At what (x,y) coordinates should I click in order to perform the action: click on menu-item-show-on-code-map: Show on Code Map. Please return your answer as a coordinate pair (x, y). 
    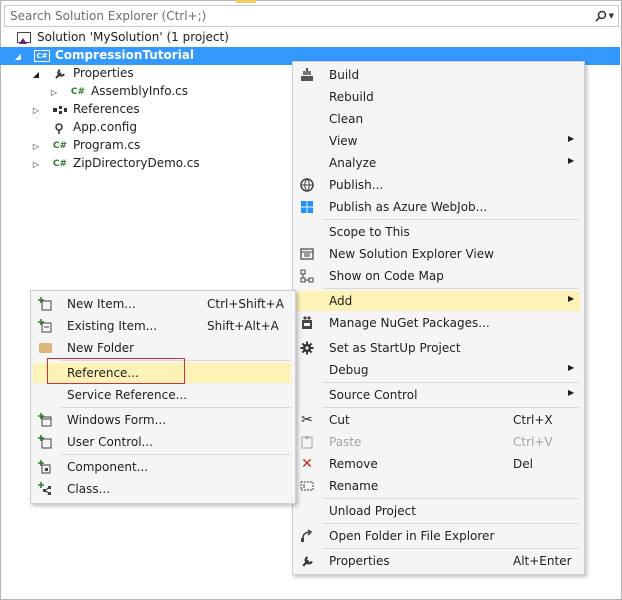
    Looking at the image, I should click on (437, 276).